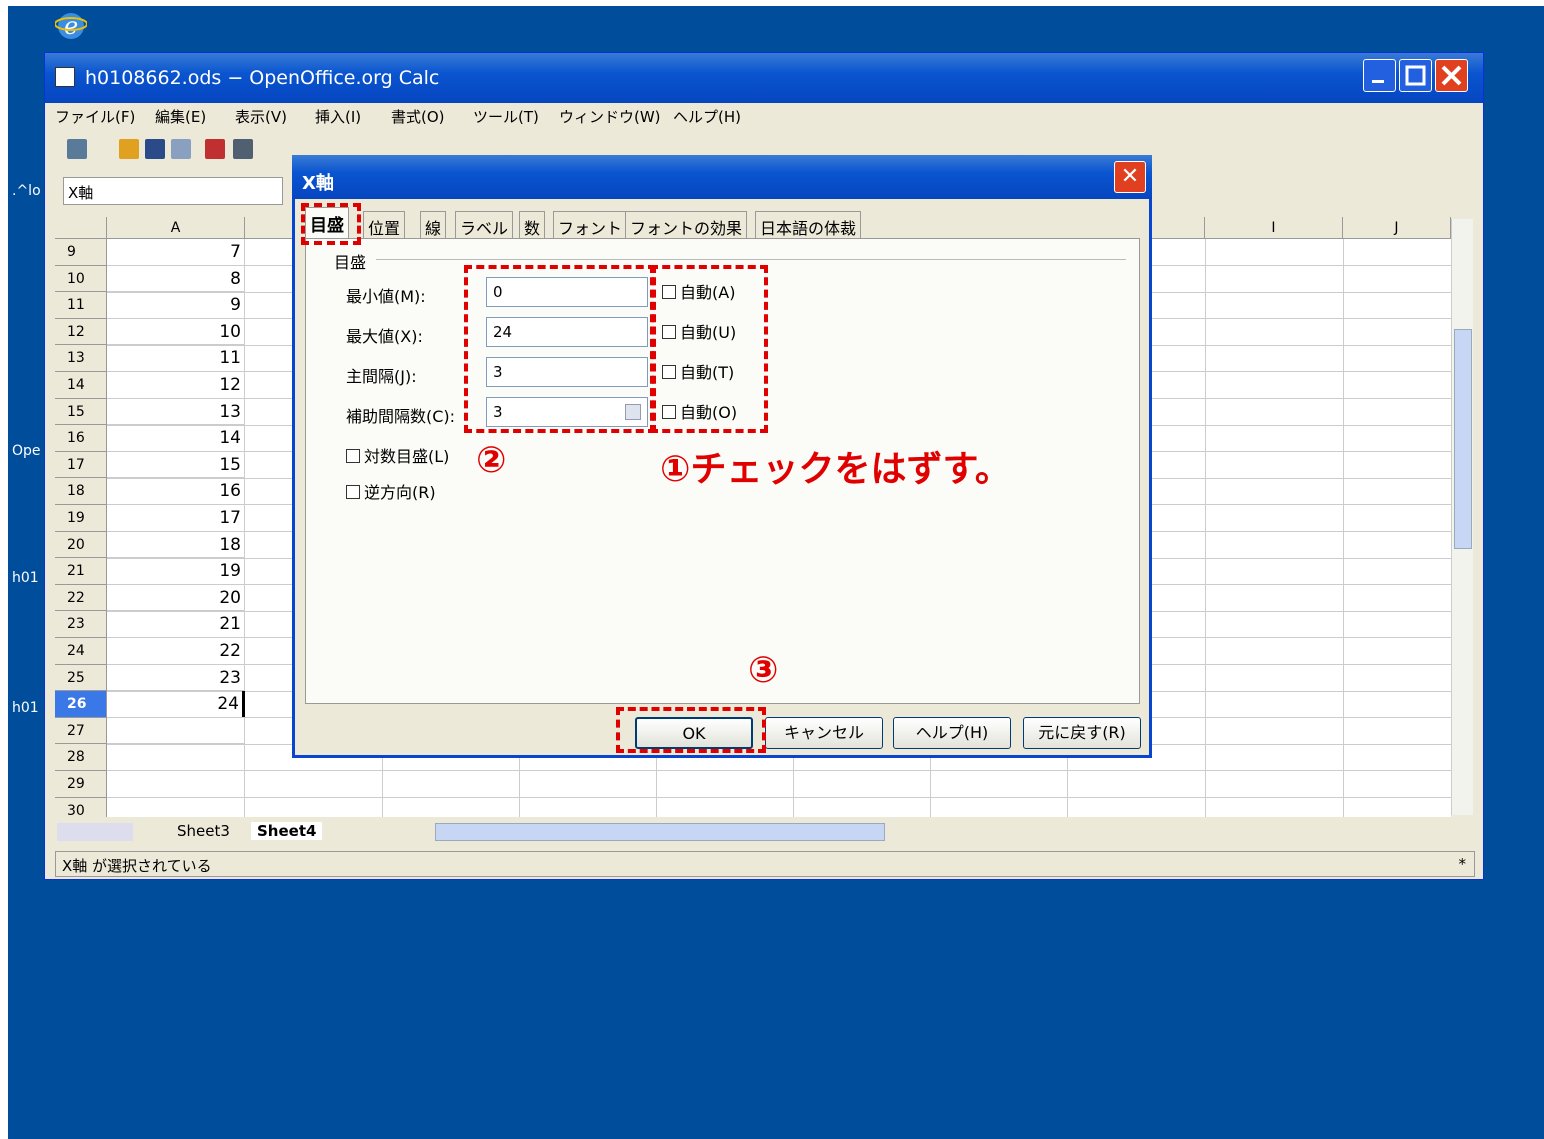 This screenshot has height=1139, width=1544. I want to click on cell-a: 9, so click(176, 305).